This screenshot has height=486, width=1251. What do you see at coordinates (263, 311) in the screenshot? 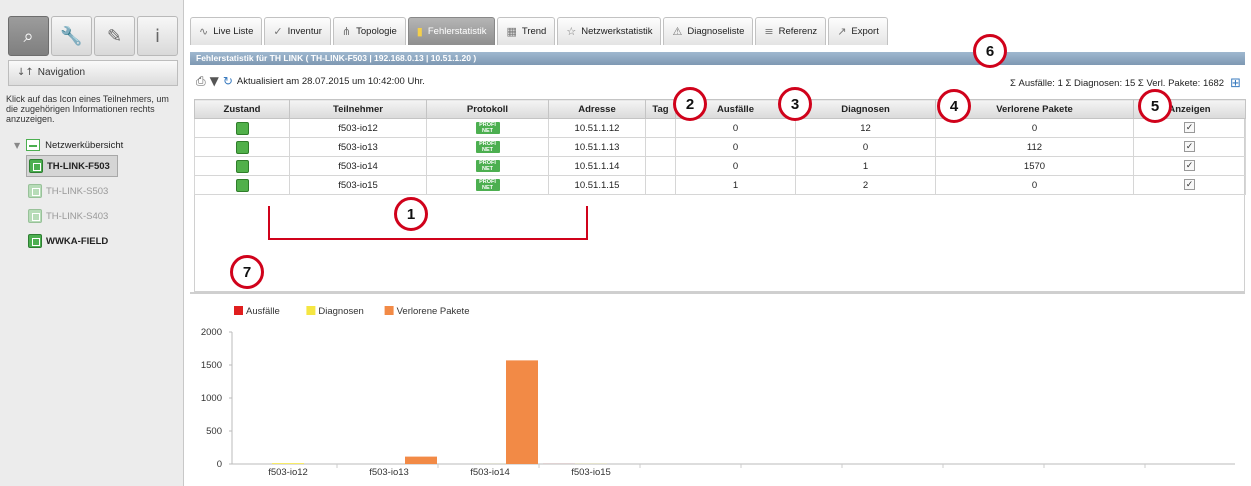
I see `legend-label: Ausfälle` at bounding box center [263, 311].